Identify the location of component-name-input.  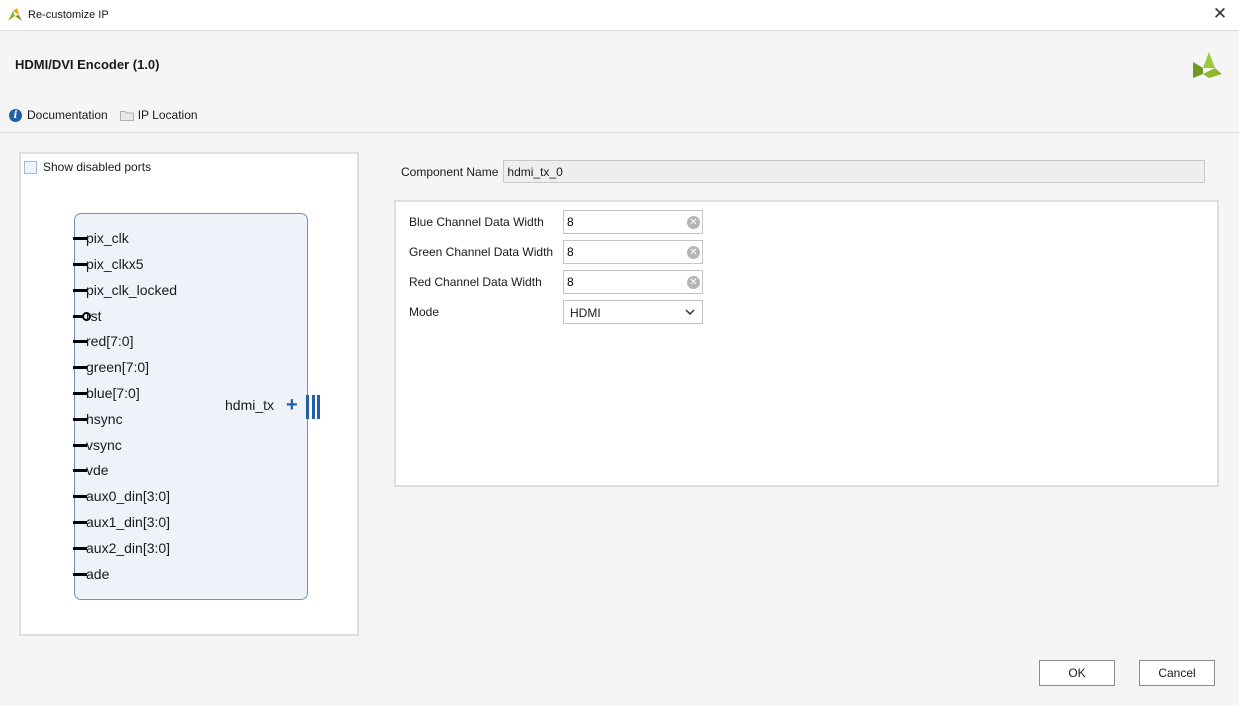
(854, 171).